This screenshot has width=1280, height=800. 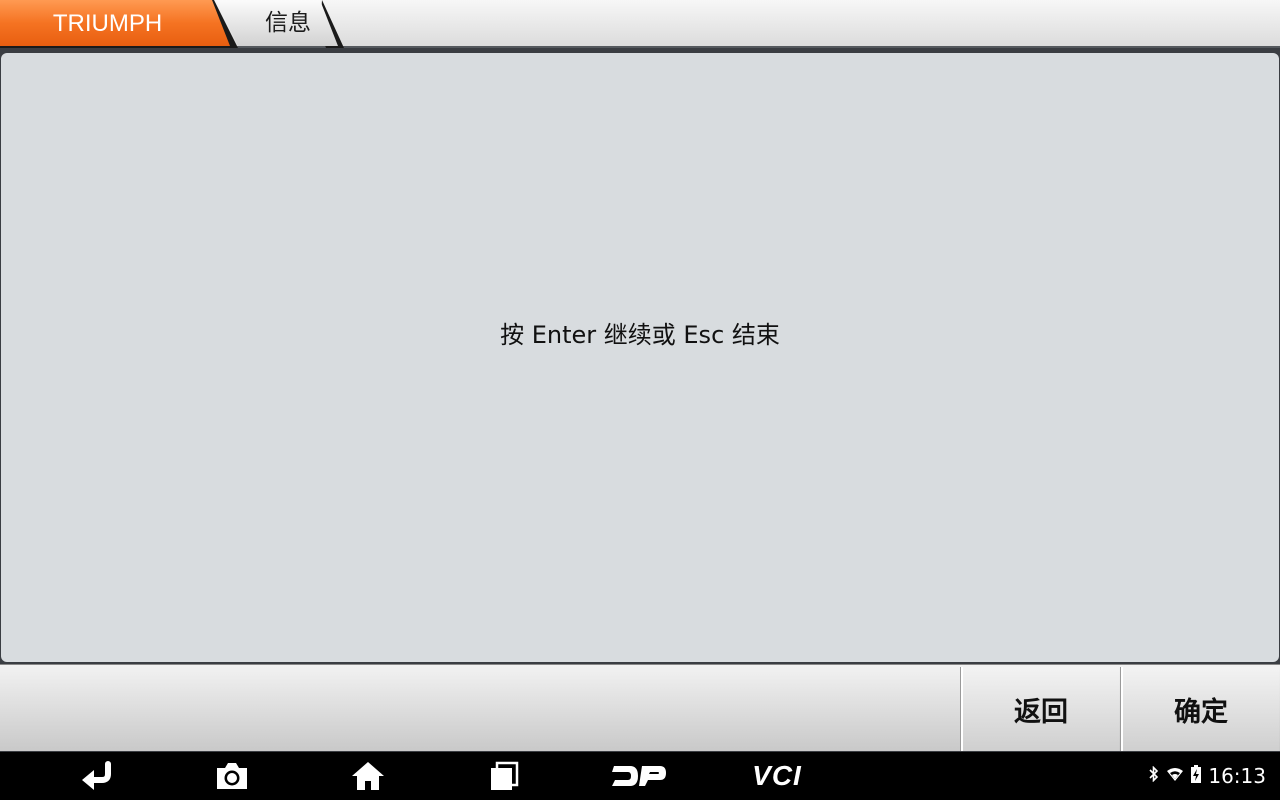 I want to click on back-button: 返回, so click(x=1040, y=709).